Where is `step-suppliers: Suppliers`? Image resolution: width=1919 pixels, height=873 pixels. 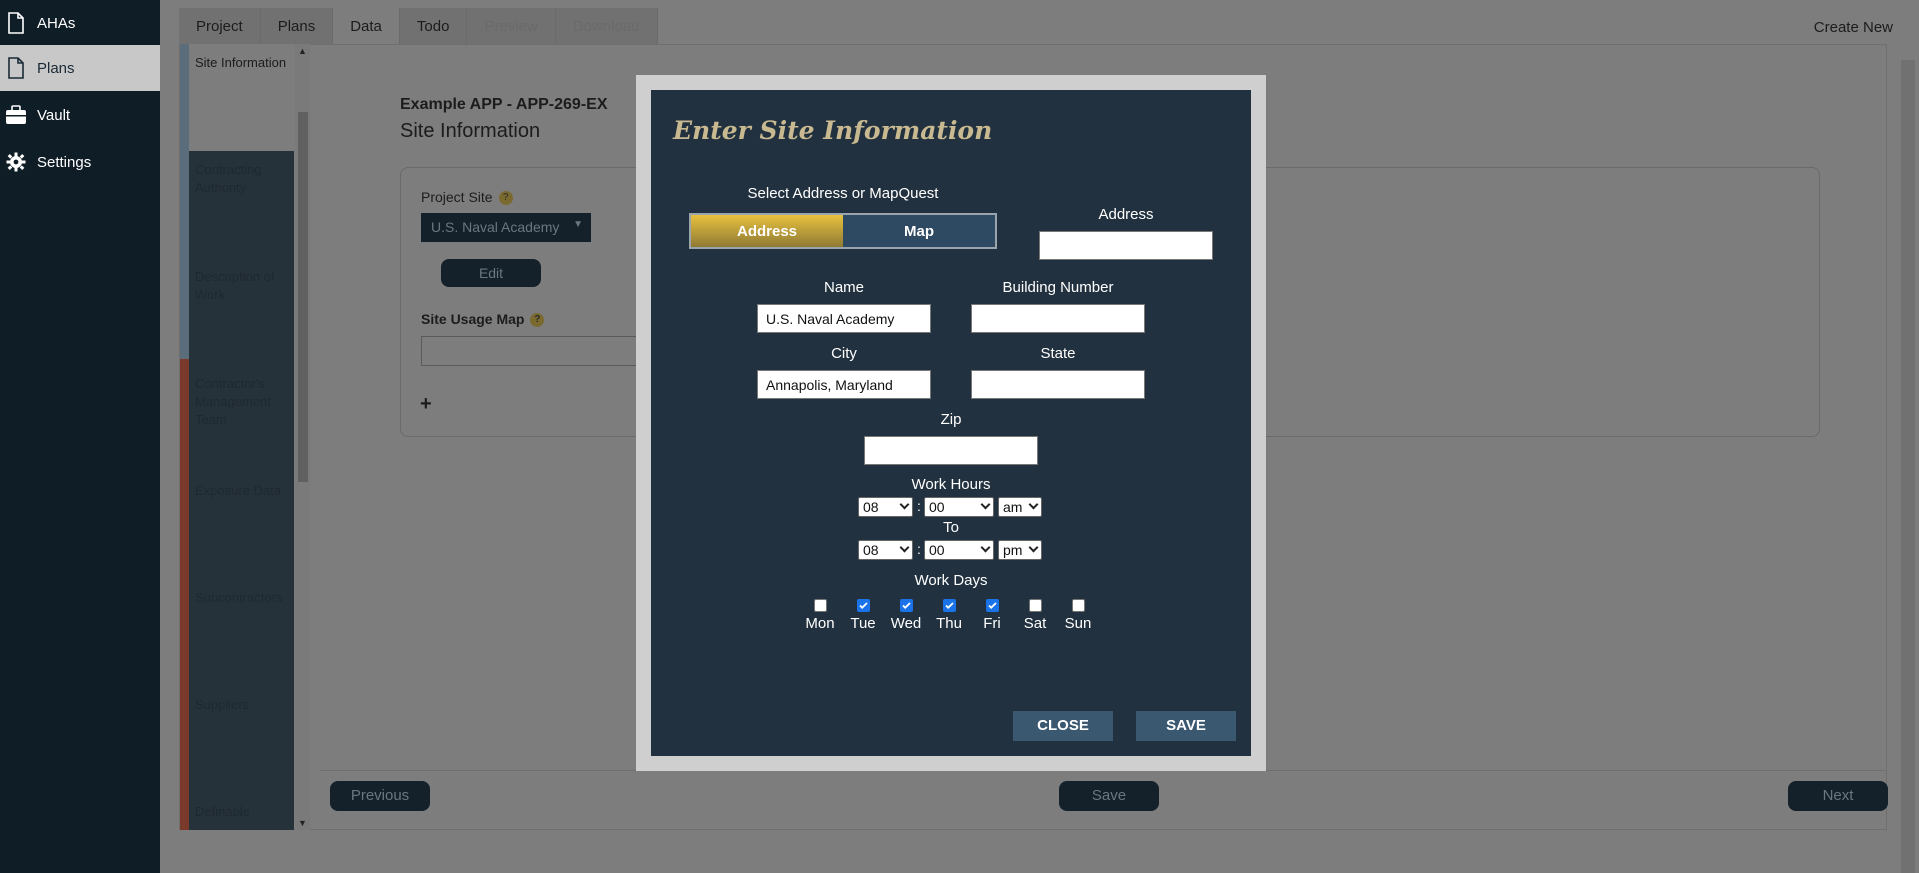 step-suppliers: Suppliers is located at coordinates (241, 739).